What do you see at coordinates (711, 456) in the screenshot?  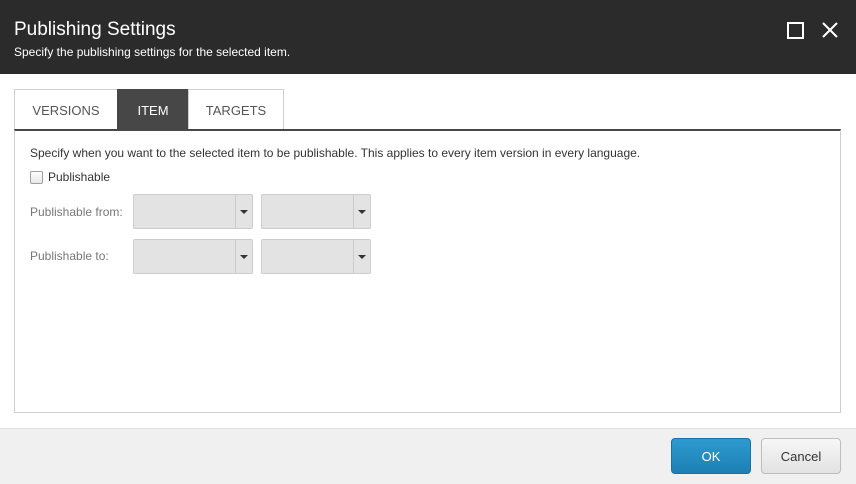 I see `ok-button: OK` at bounding box center [711, 456].